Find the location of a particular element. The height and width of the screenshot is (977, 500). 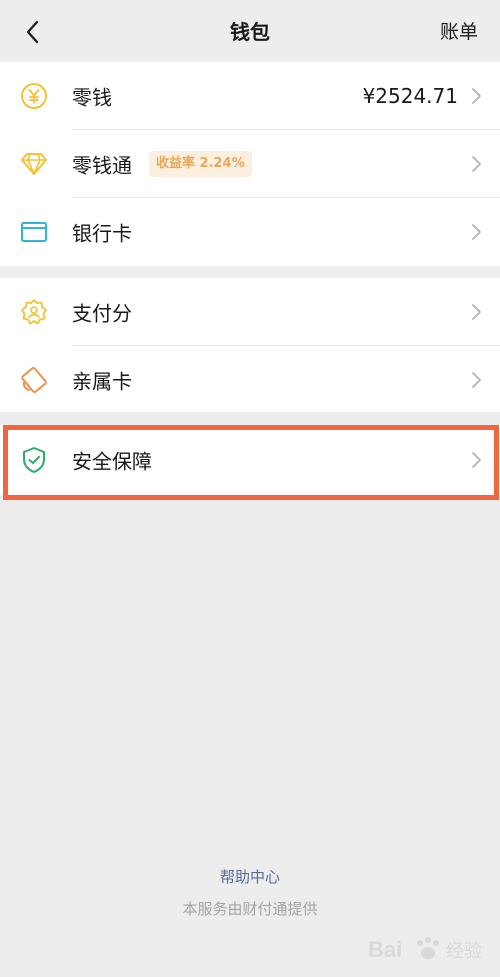

item-label: 银行卡 is located at coordinates (102, 233).